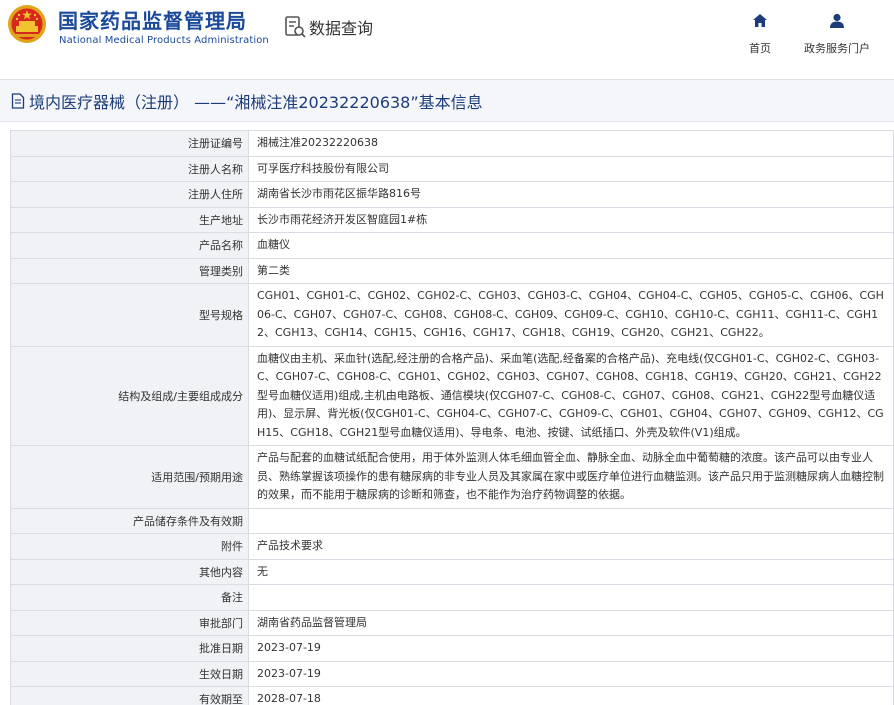 The width and height of the screenshot is (894, 705). I want to click on row-label: 产品名称, so click(129, 245).